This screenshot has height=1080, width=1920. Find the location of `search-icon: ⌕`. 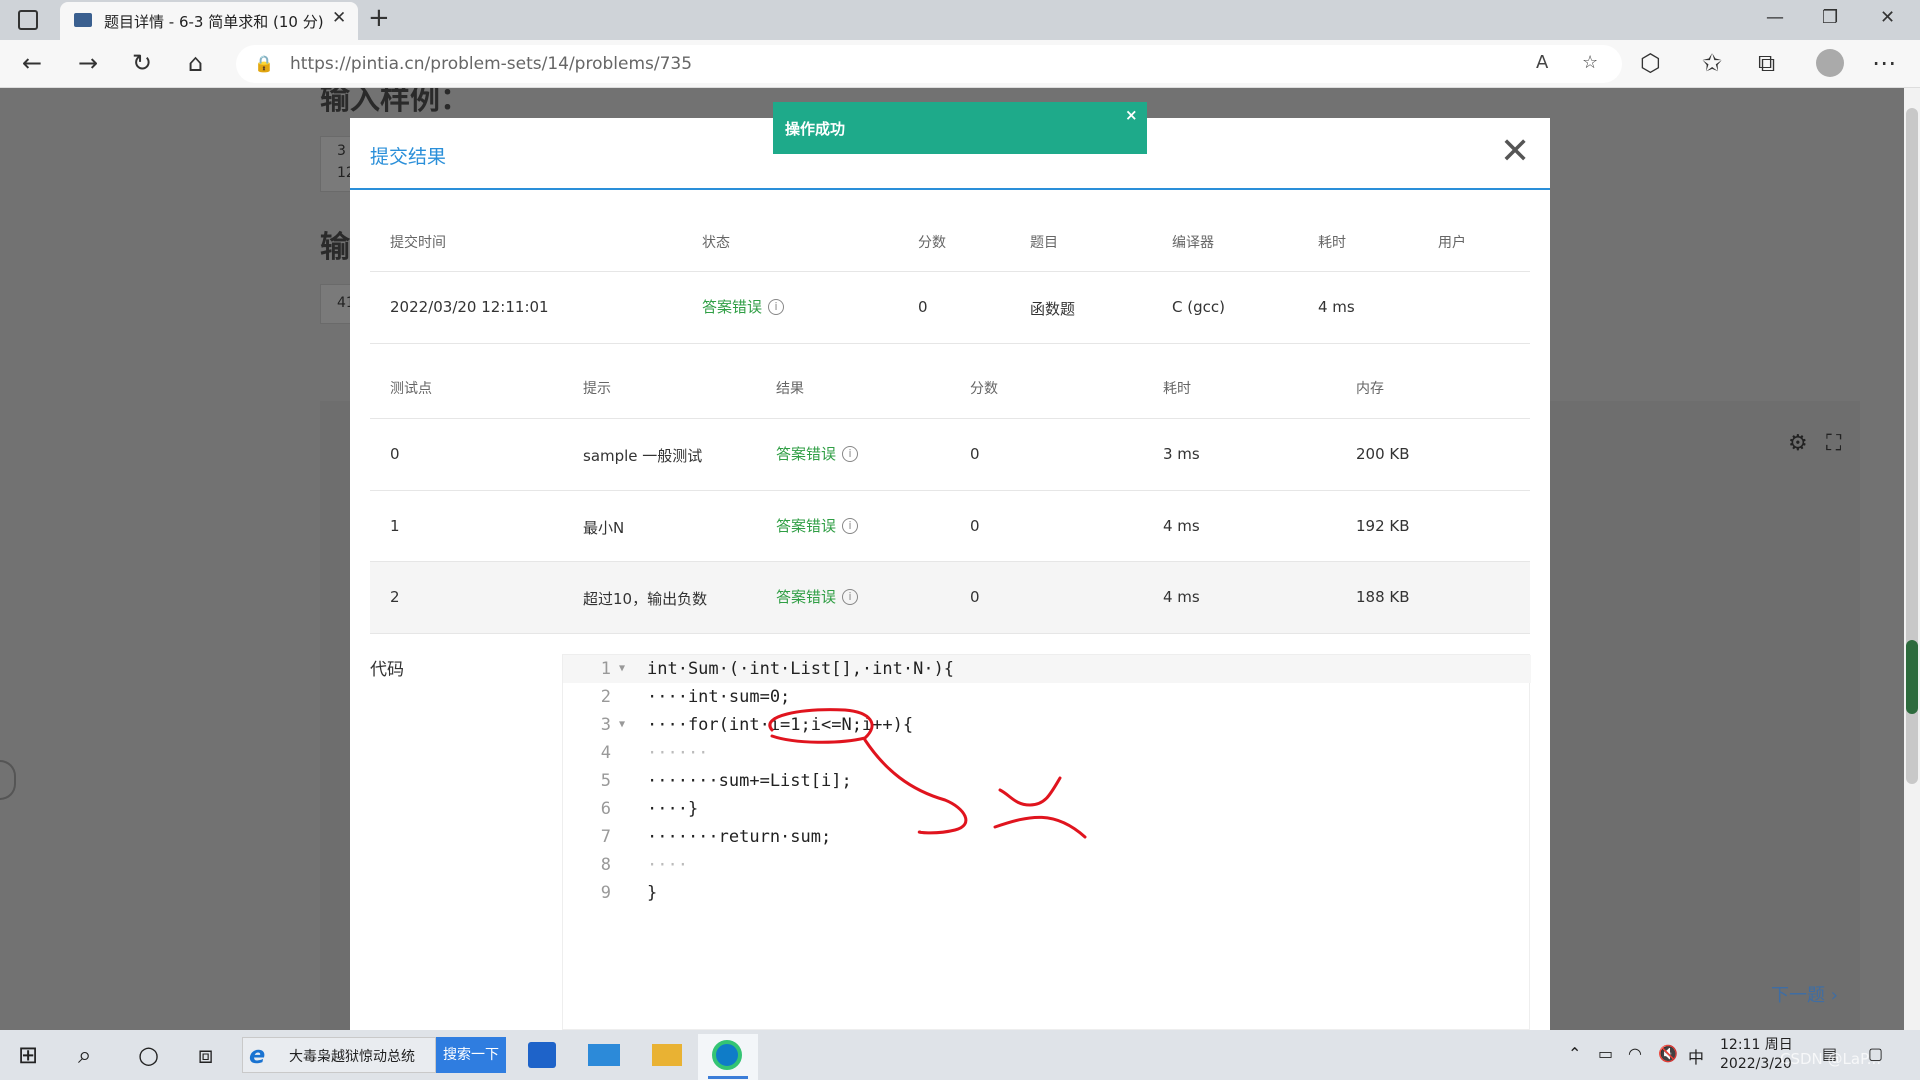

search-icon: ⌕ is located at coordinates (84, 1055).